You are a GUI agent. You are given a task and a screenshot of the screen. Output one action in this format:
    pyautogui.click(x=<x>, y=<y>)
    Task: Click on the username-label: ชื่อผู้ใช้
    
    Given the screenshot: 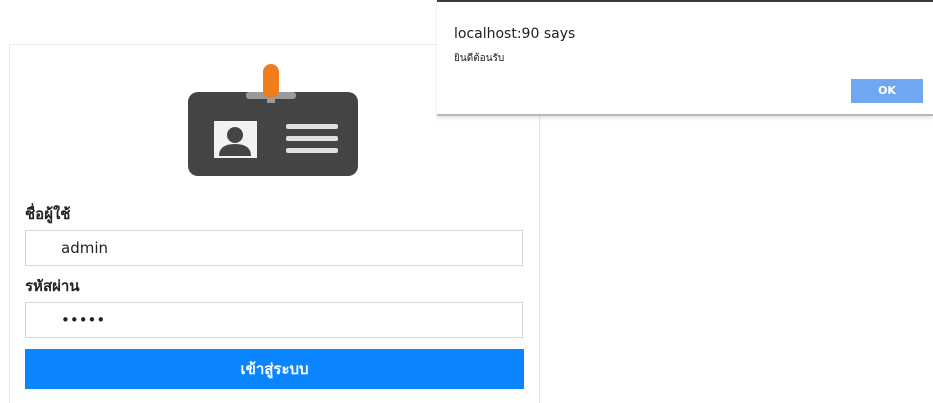 What is the action you would take?
    pyautogui.click(x=48, y=214)
    